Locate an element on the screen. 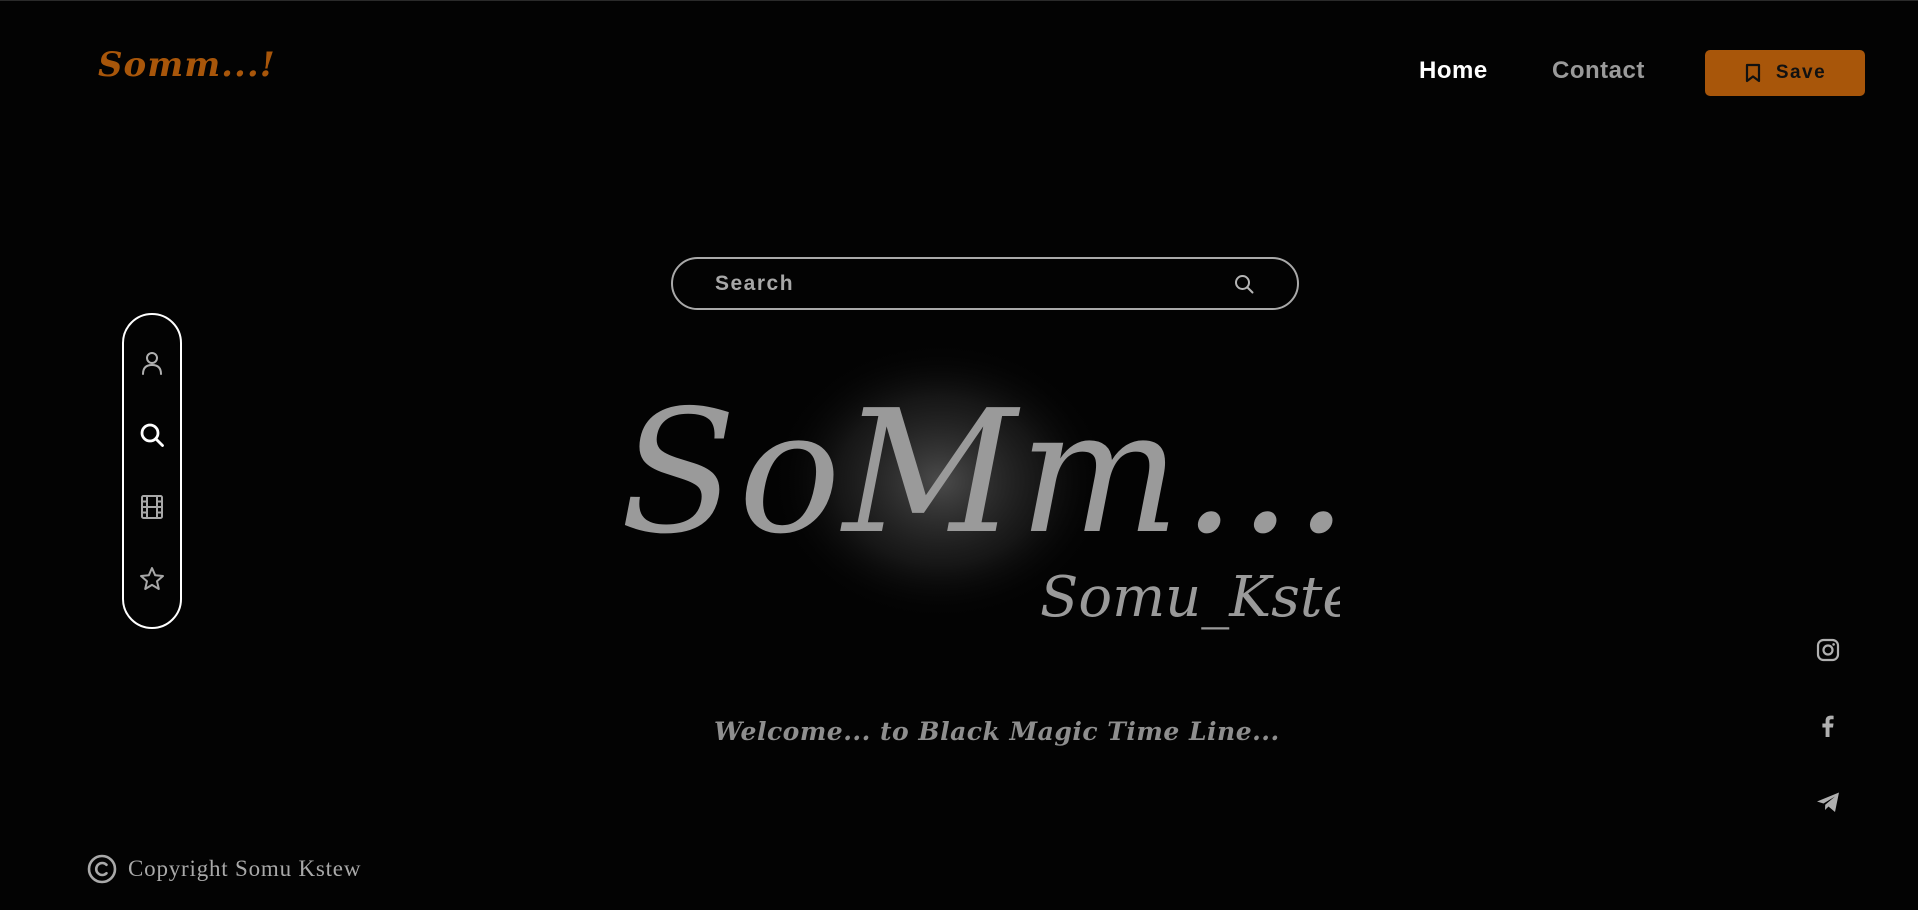  instagram-link is located at coordinates (1828, 650).